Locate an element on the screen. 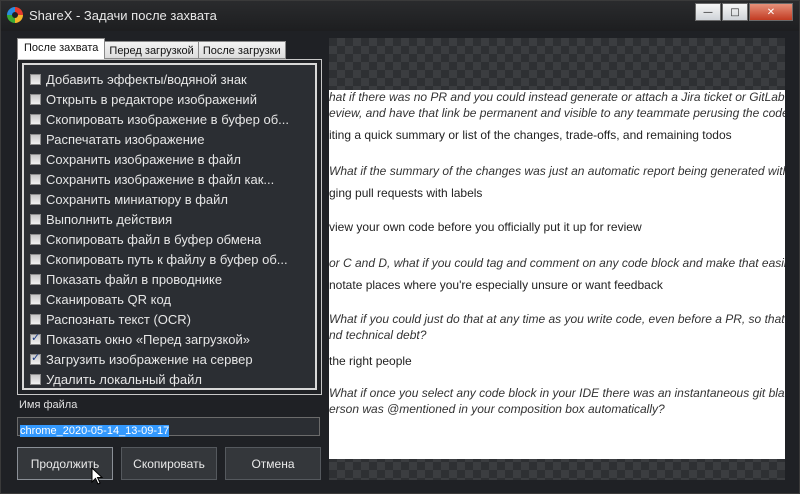 The width and height of the screenshot is (800, 494). task-item: Показать файл в проводнике is located at coordinates (169, 279).